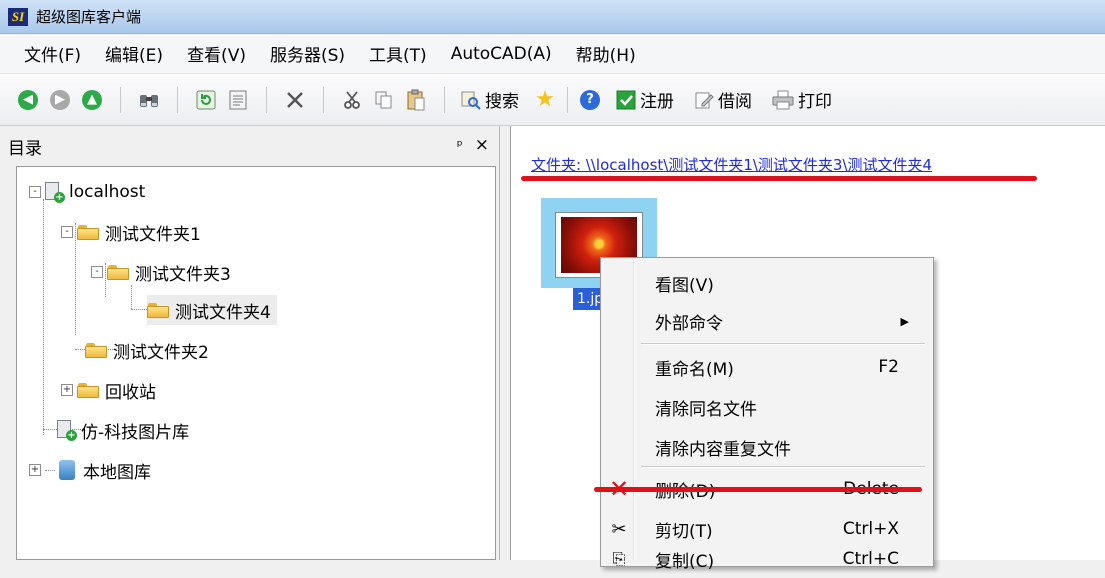 The height and width of the screenshot is (578, 1105). I want to click on properties-button, so click(238, 100).